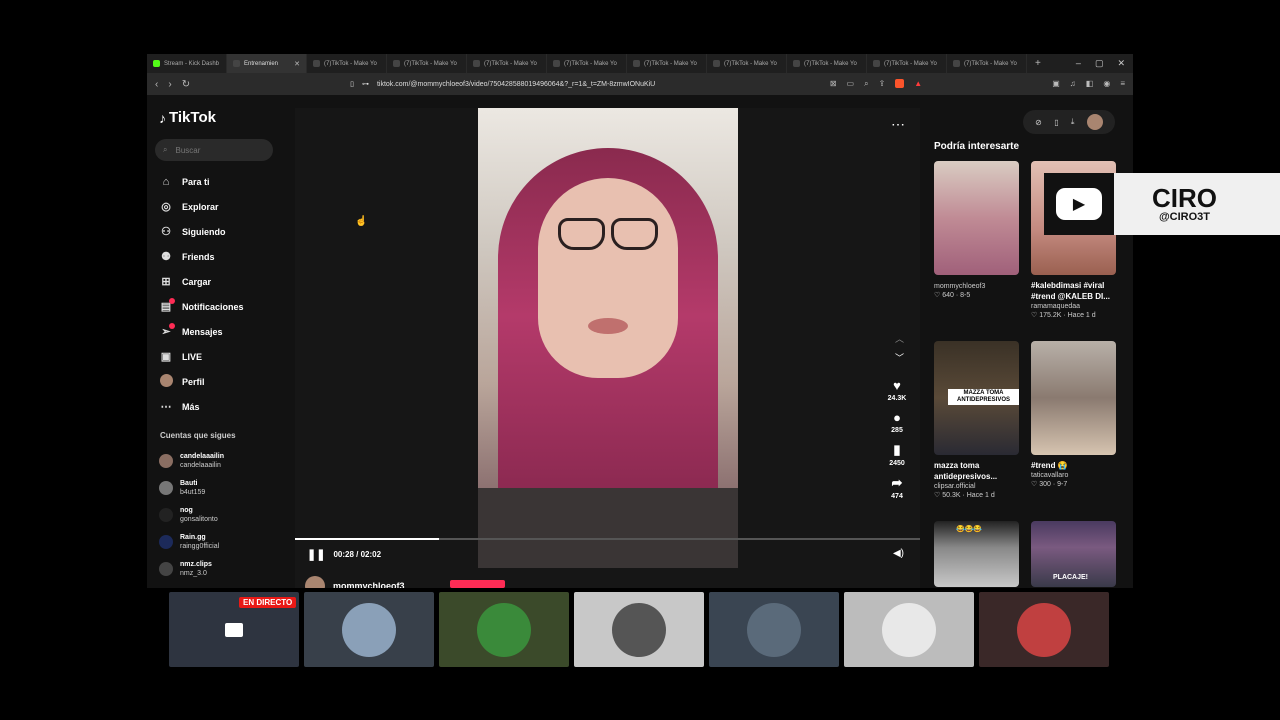 This screenshot has height=720, width=1280. Describe the element at coordinates (976, 230) in the screenshot. I see `related-card: mommychloeof3 ♡ 640 · 8-5` at that location.